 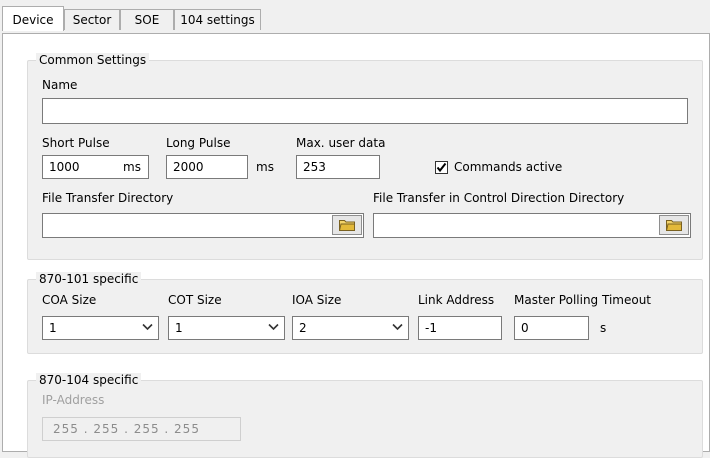 What do you see at coordinates (76, 143) in the screenshot?
I see `short-pulse-label: Short Pulse` at bounding box center [76, 143].